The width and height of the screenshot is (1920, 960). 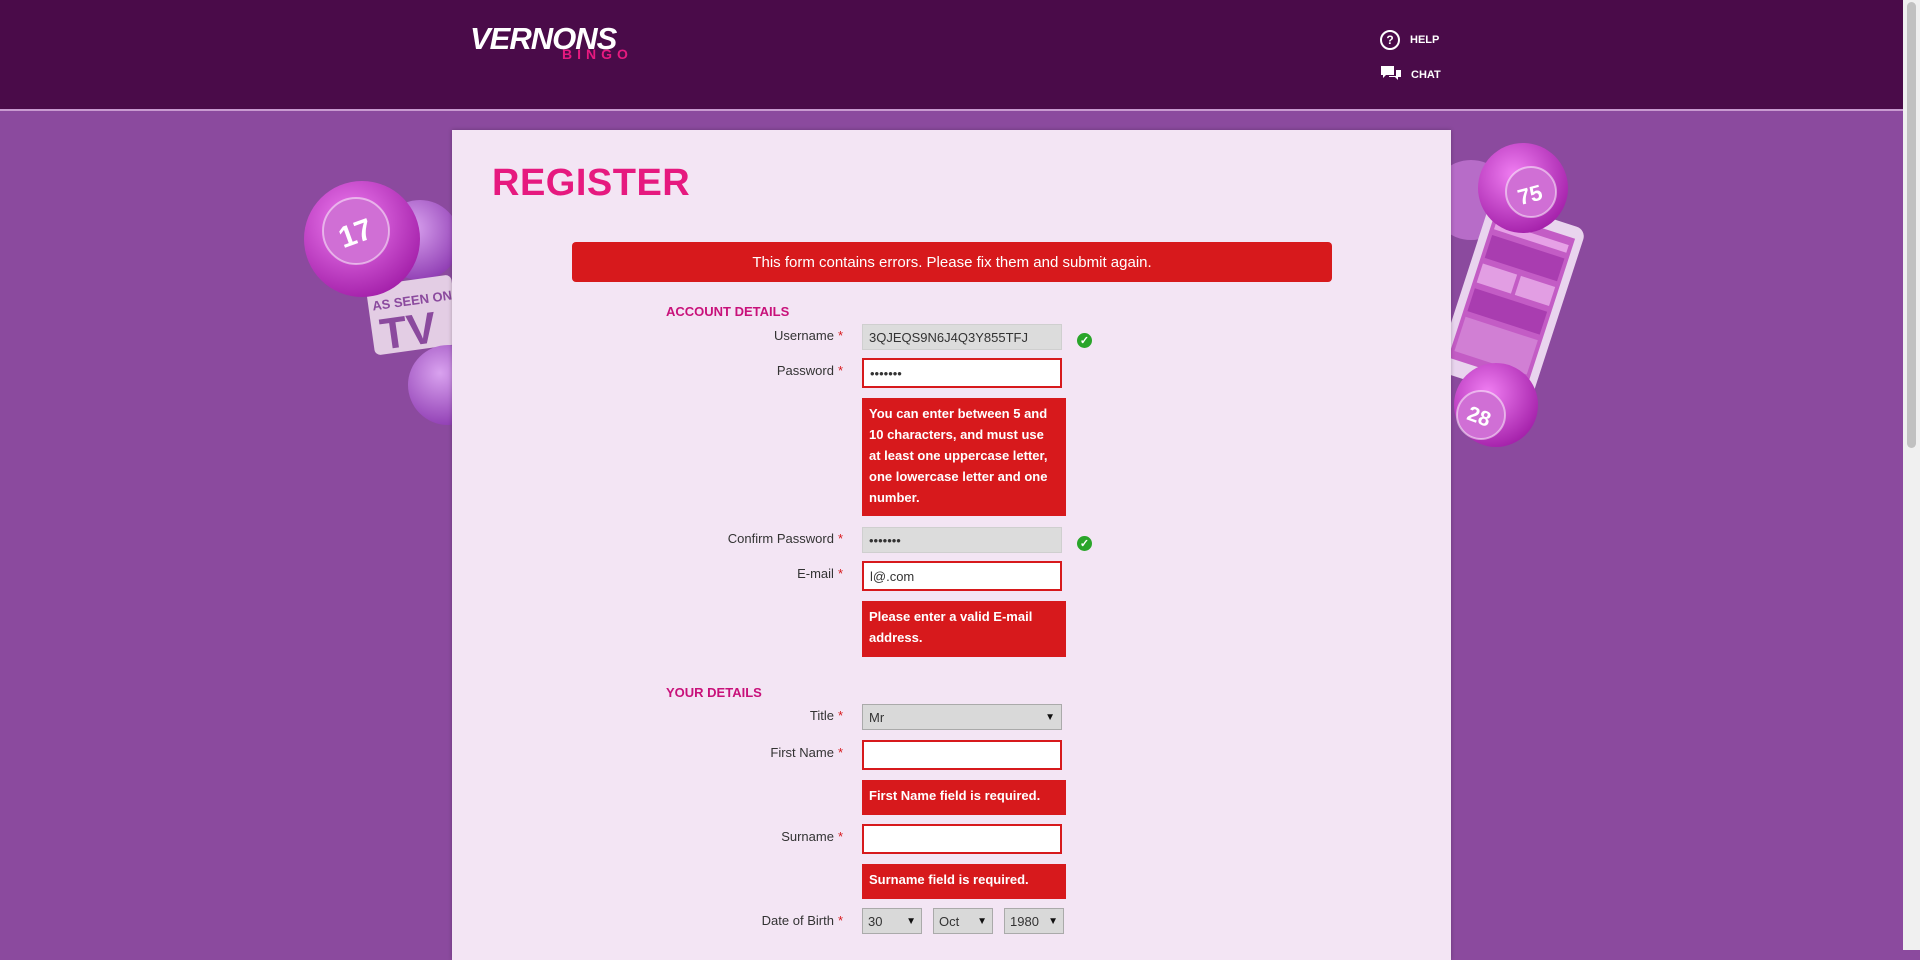 What do you see at coordinates (877, 717) in the screenshot?
I see `title-select-value: Mr` at bounding box center [877, 717].